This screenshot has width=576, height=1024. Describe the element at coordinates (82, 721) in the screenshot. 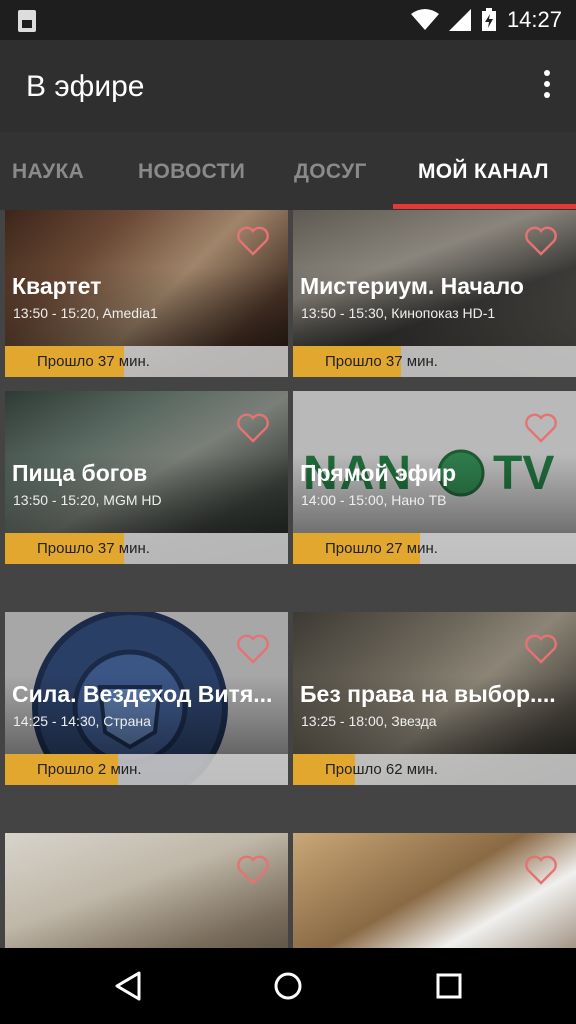

I see `program-time: 14:25 - 14:30, Страна` at that location.